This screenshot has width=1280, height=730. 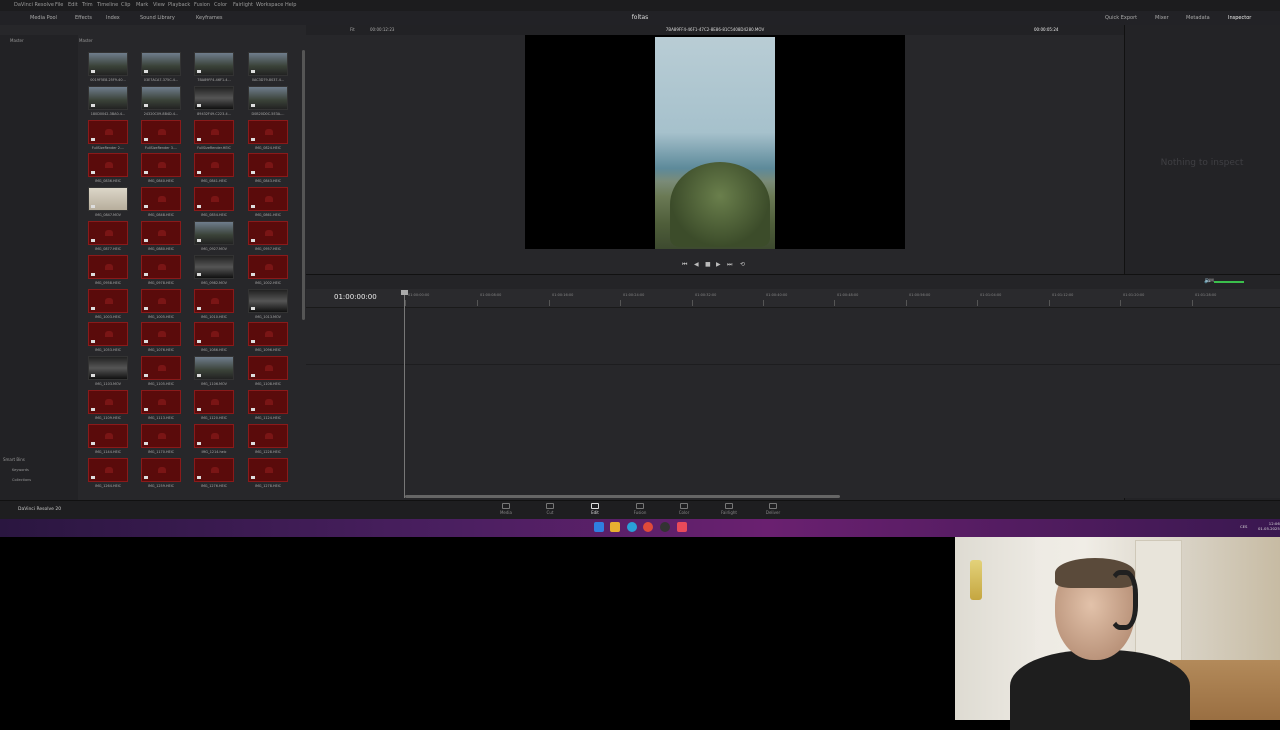 I want to click on menu-playback: Playback, so click(x=179, y=5).